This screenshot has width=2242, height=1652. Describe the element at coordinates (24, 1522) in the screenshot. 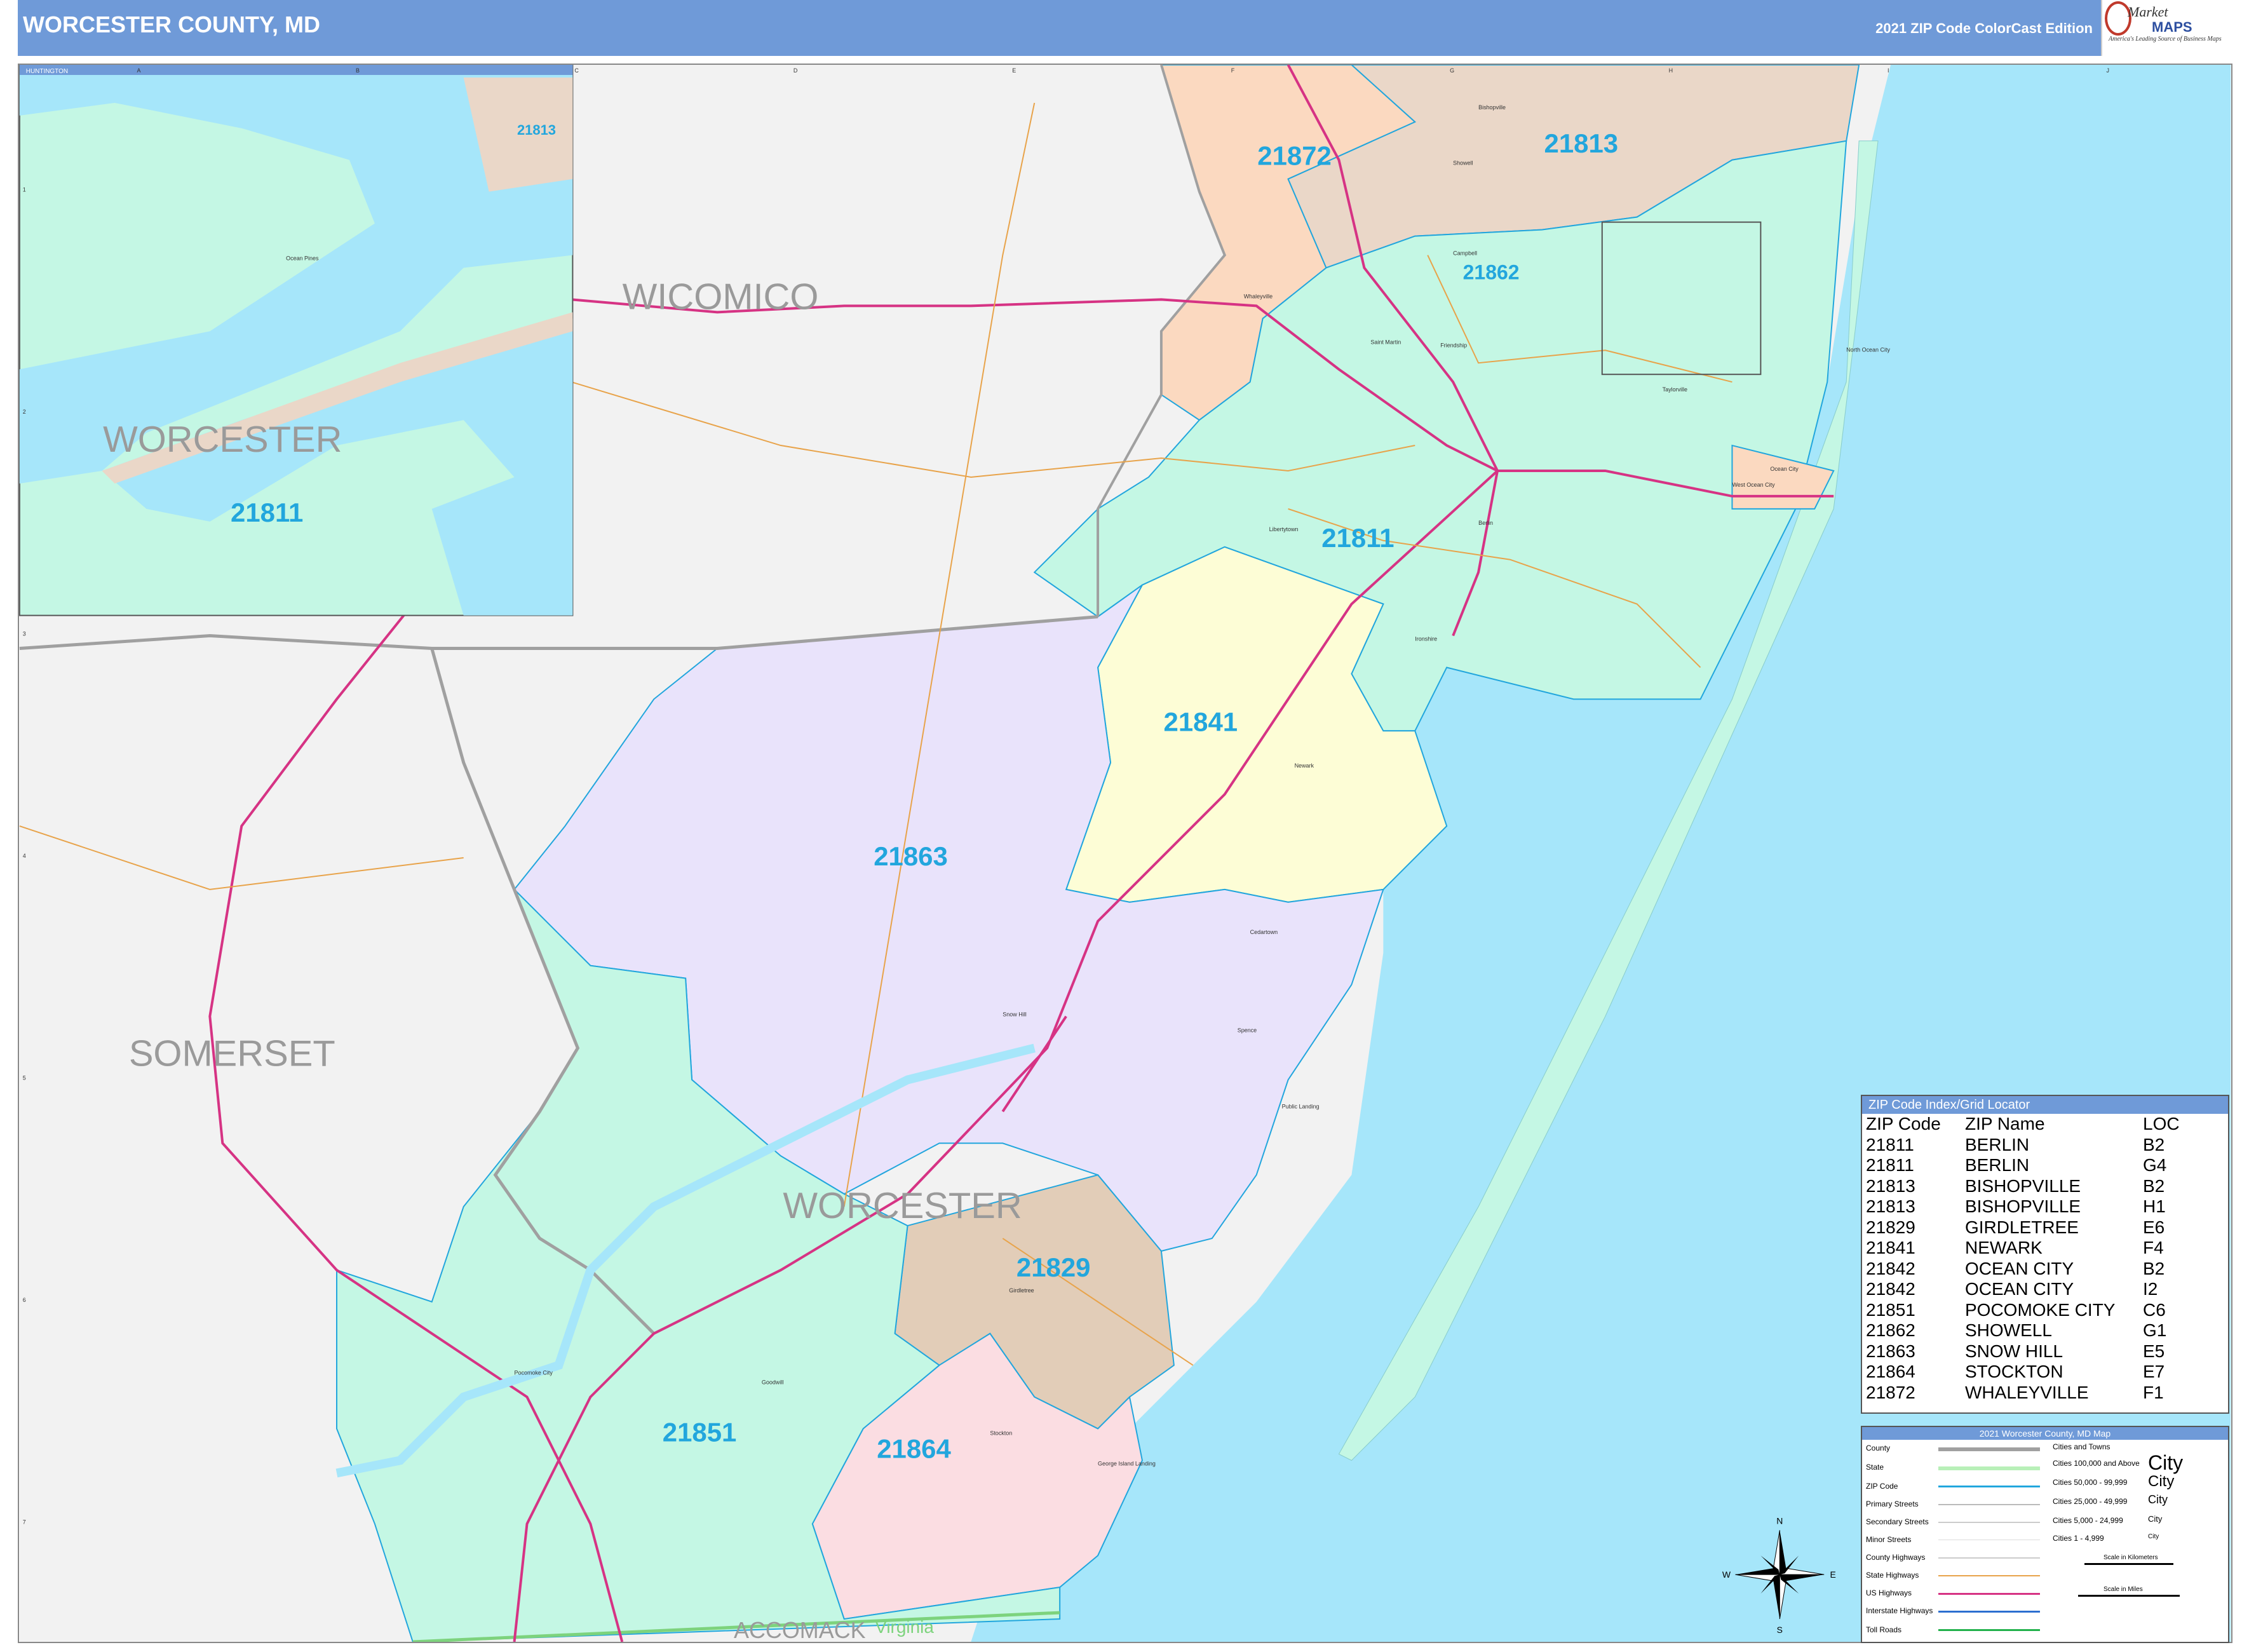

I see `grid-row-7: 7` at that location.